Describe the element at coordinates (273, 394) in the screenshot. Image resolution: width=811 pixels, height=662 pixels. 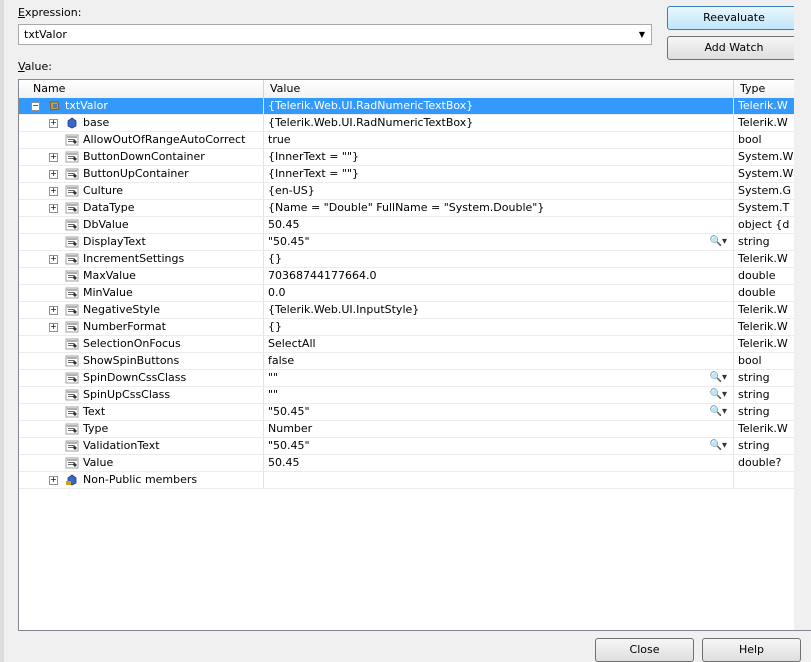
I see `row-value: ""` at that location.